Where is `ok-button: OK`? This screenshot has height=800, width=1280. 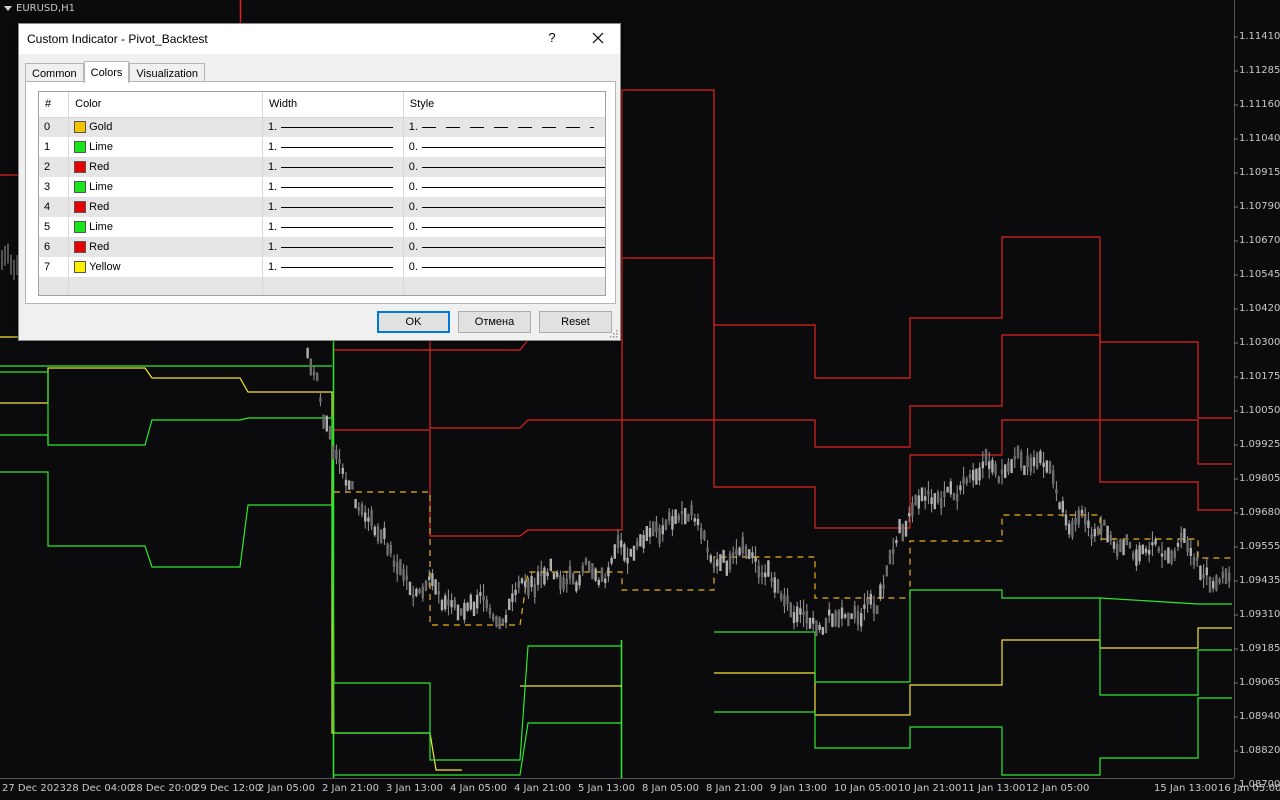 ok-button: OK is located at coordinates (413, 322).